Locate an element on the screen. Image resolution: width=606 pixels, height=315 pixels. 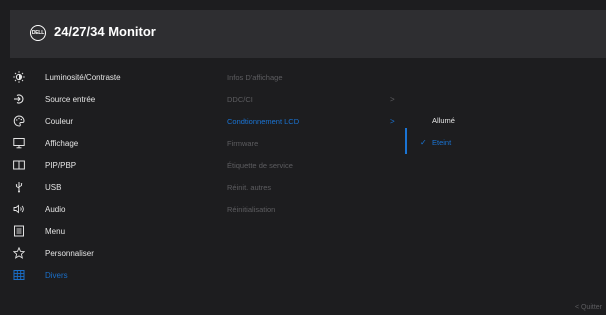
menu-item-label: Audio is located at coordinates (55, 209).